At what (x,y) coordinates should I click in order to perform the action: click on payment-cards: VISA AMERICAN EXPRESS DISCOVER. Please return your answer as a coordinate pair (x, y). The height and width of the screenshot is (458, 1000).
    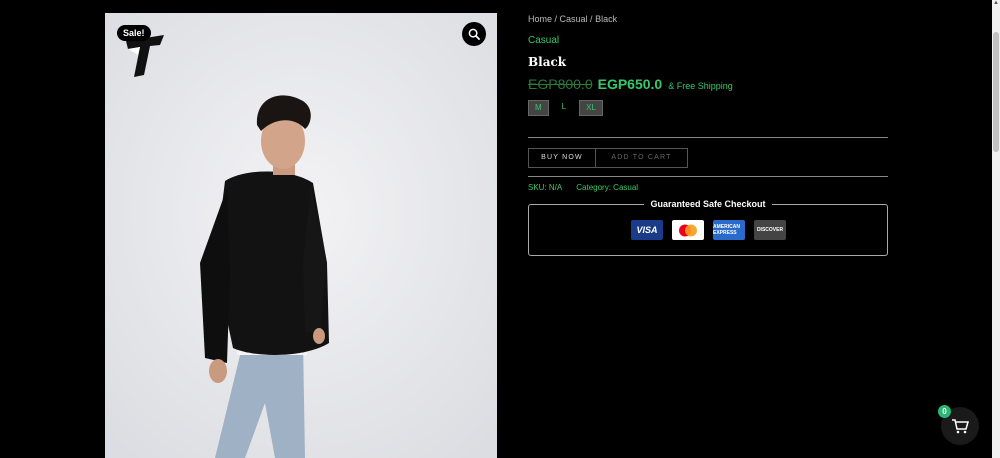
    Looking at the image, I should click on (708, 230).